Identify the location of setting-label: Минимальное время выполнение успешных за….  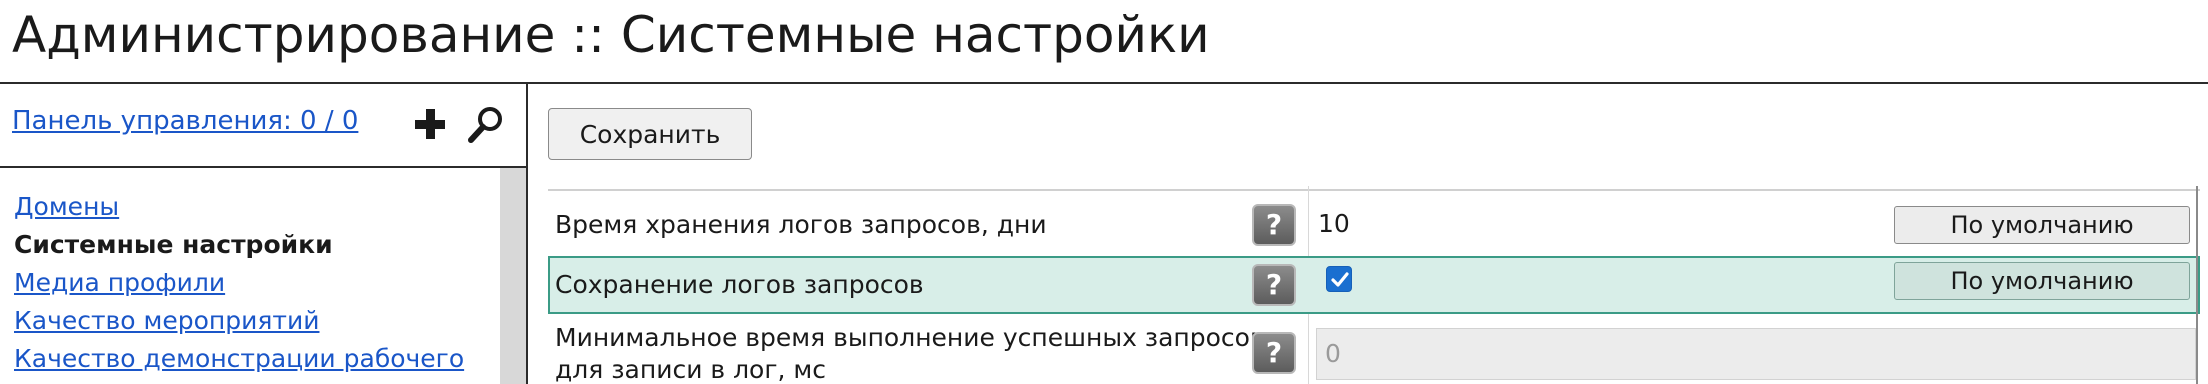
(910, 353).